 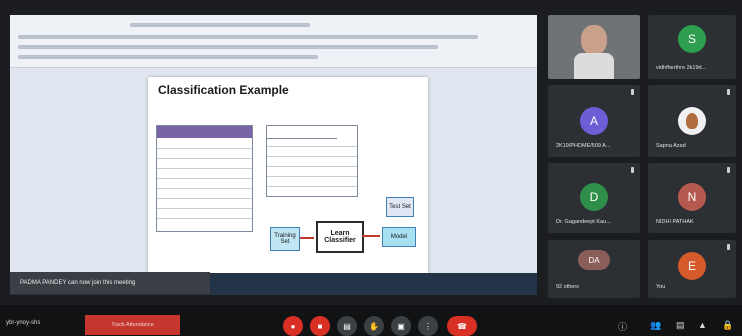 I want to click on avatar: S, so click(x=692, y=39).